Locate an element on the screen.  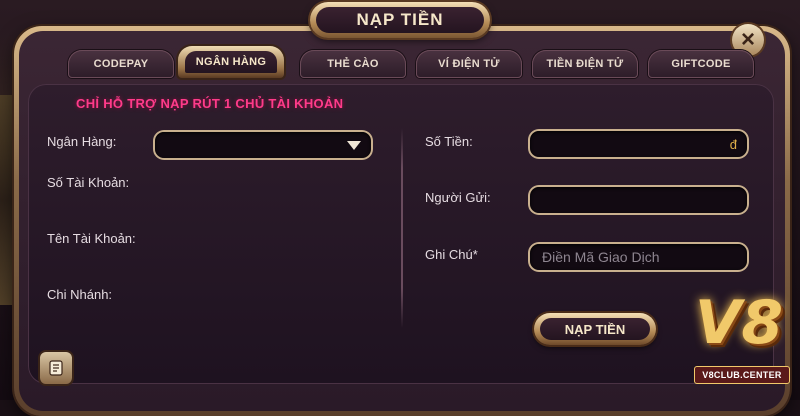
tab-bank: NGÂN HÀNG is located at coordinates (231, 62).